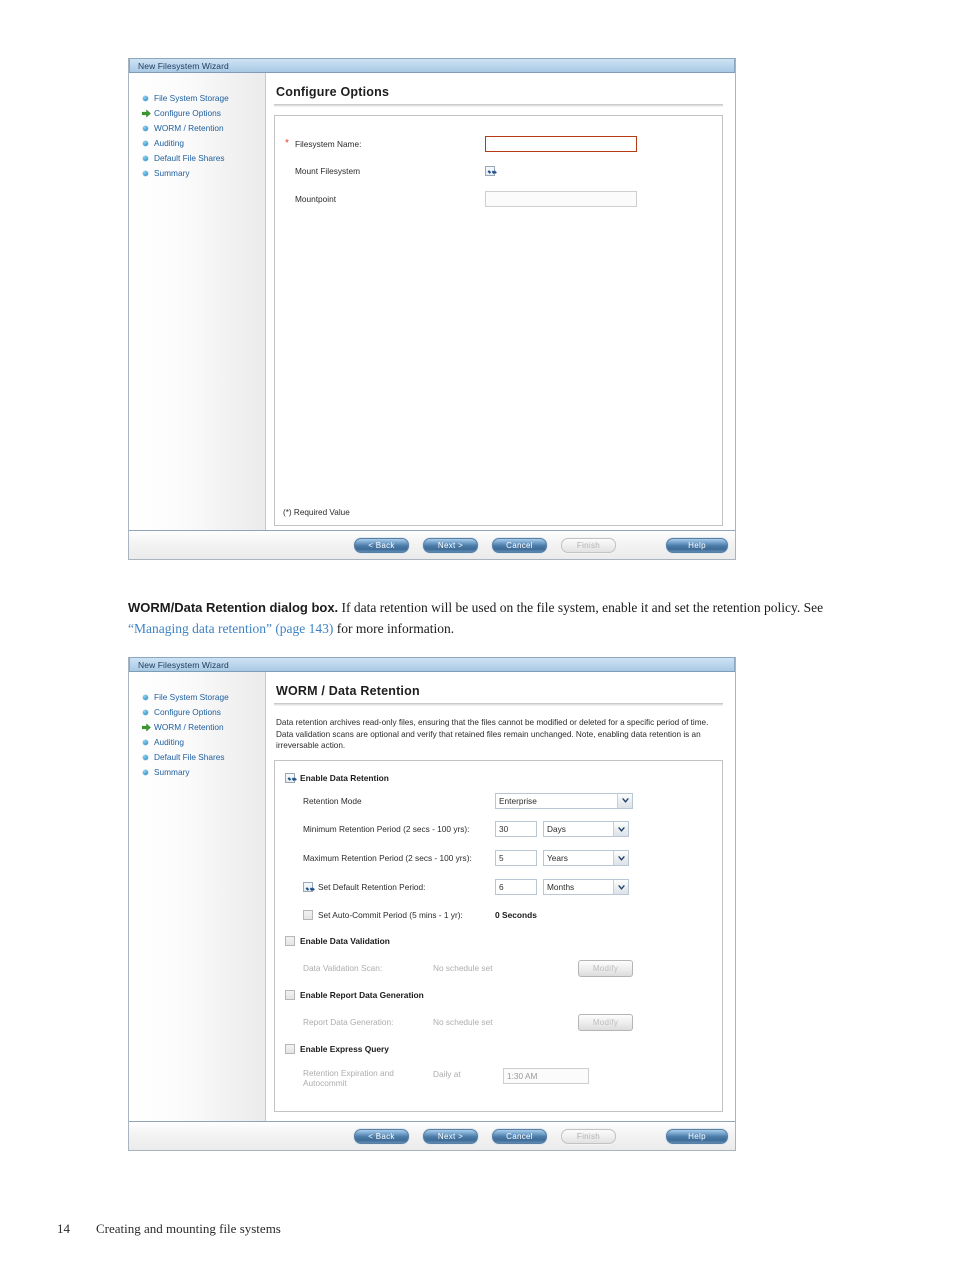 The width and height of the screenshot is (954, 1271). I want to click on wizard-titlebar: New Filesystem Wizard, so click(432, 664).